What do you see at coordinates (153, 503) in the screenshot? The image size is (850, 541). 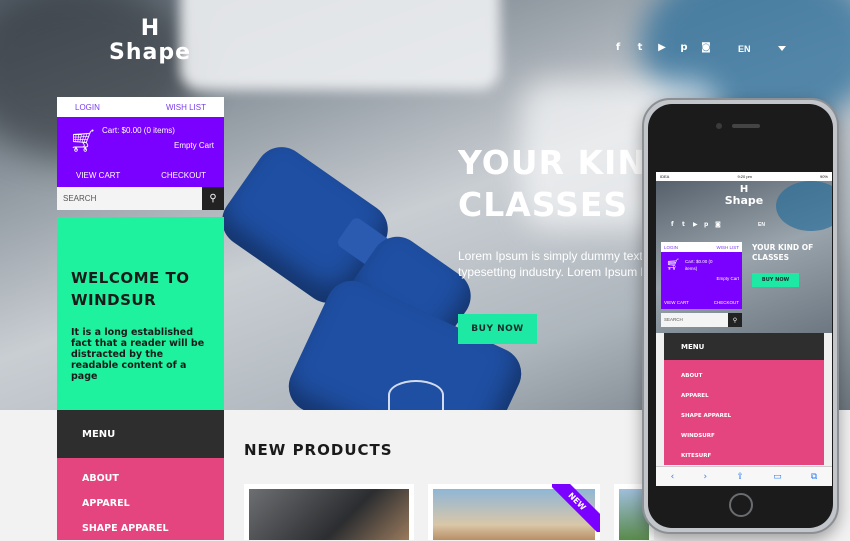 I see `menu-item-apparel: APPAREL` at bounding box center [153, 503].